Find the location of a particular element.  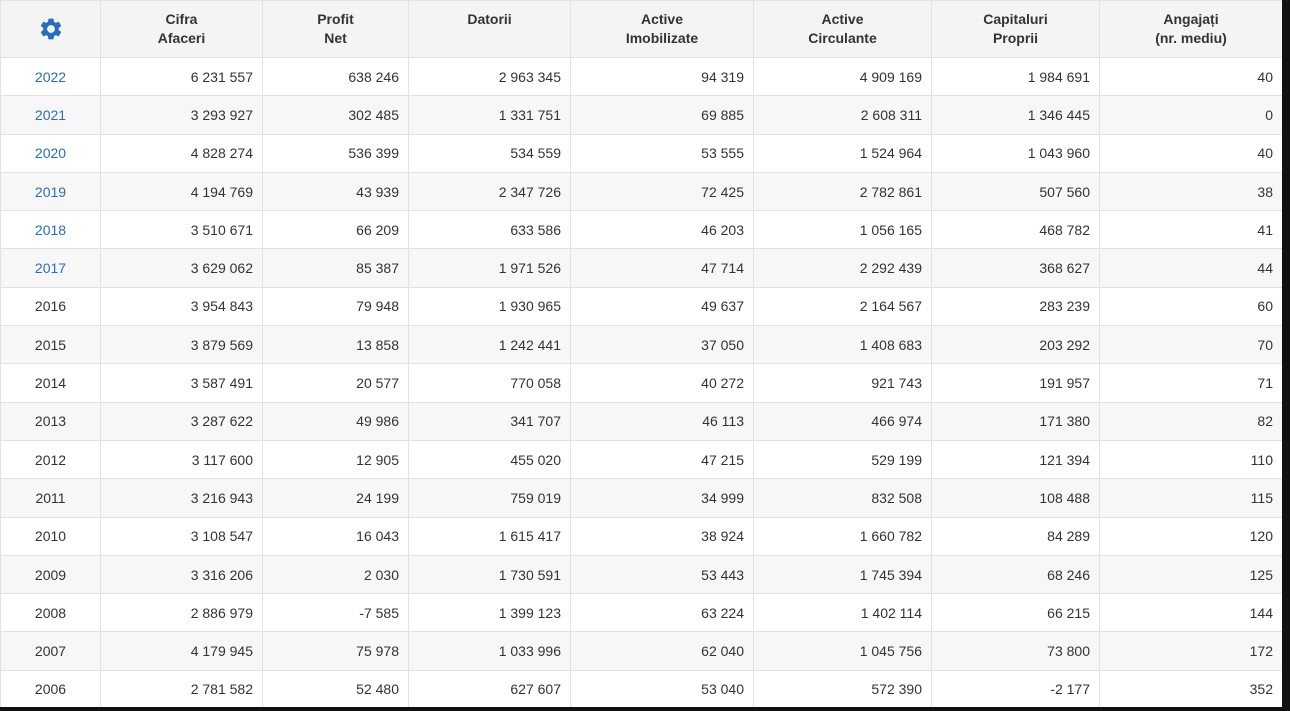

profit-net-cell: 79 948 is located at coordinates (335, 306).